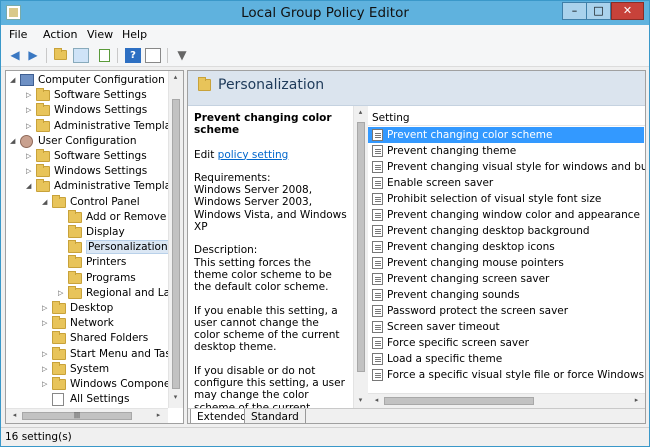  Describe the element at coordinates (90, 278) in the screenshot. I see `tree-item: Programs` at that location.